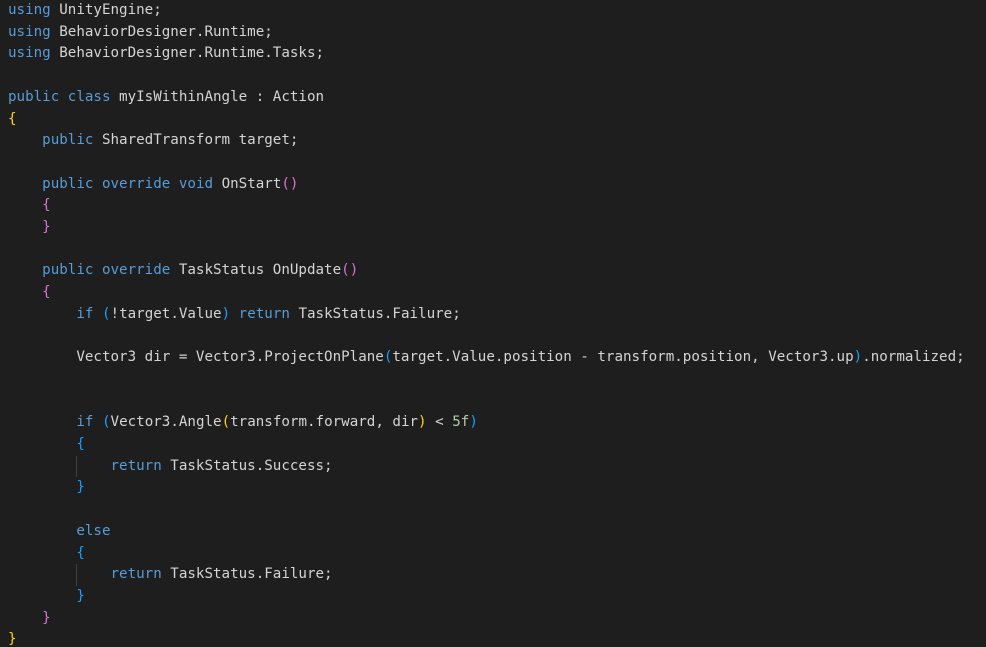 Image resolution: width=986 pixels, height=647 pixels. Describe the element at coordinates (256, 270) in the screenshot. I see `code-token: TaskStatus OnUpdate` at that location.